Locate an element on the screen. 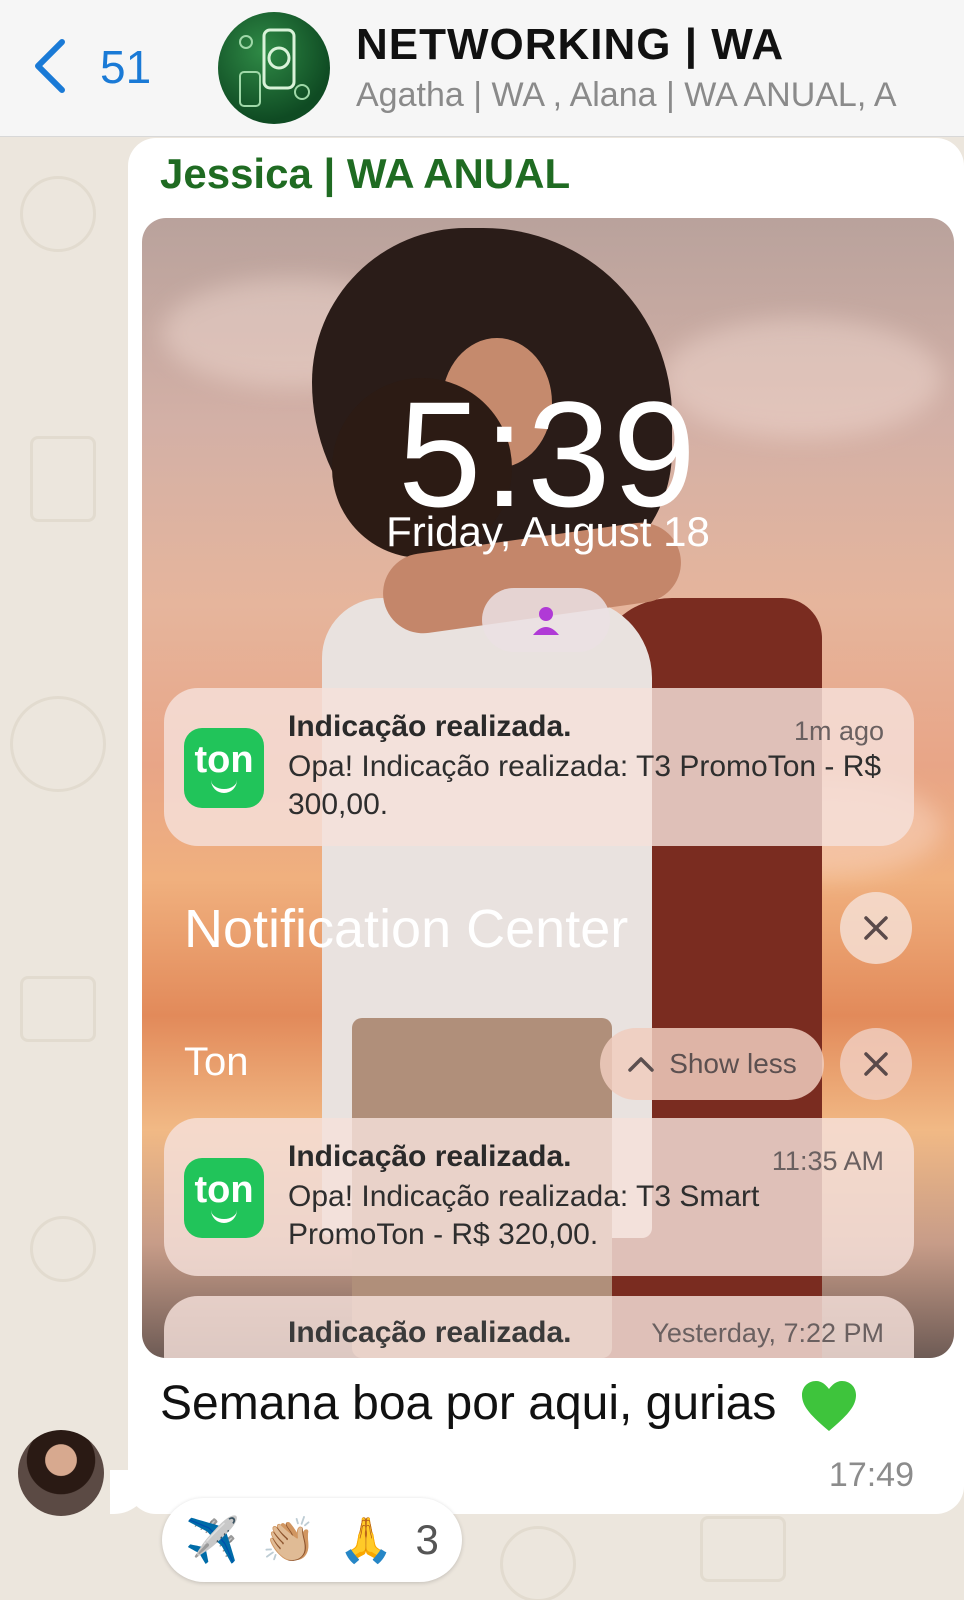 This screenshot has height=1600, width=964. notification-time: Yesterday, 7:22 PM is located at coordinates (767, 1333).